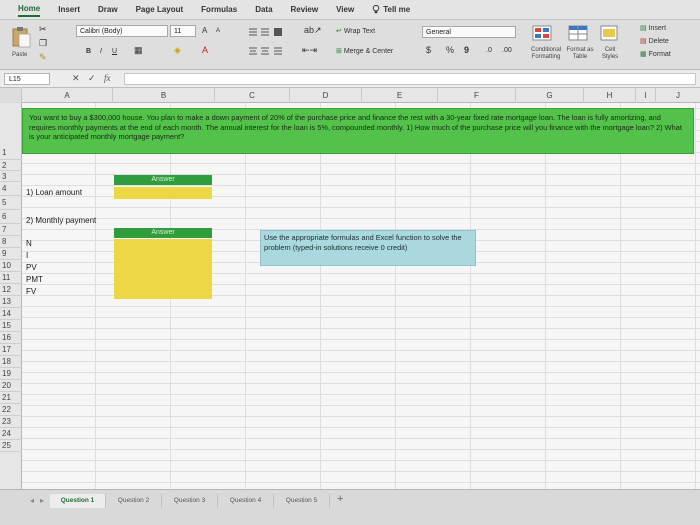  Describe the element at coordinates (67, 95) in the screenshot. I see `column-header-a: A` at that location.